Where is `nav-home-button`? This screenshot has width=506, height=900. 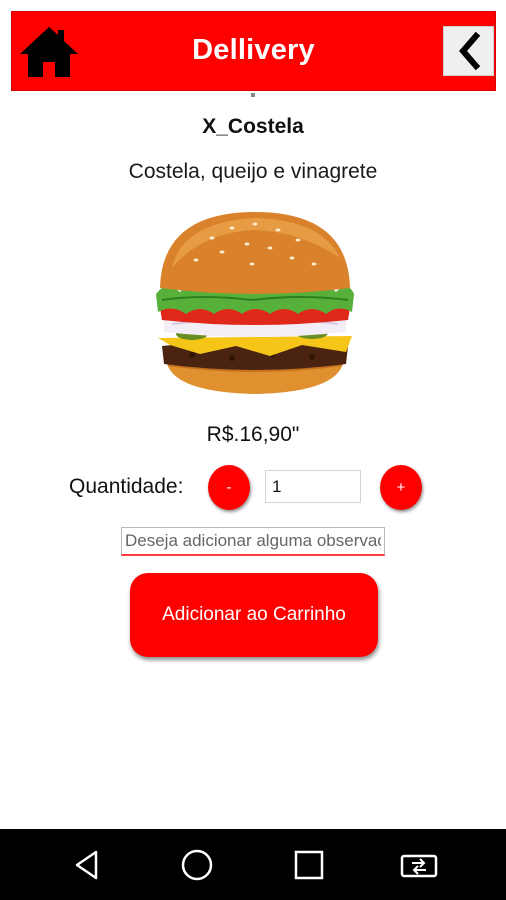
nav-home-button is located at coordinates (197, 864).